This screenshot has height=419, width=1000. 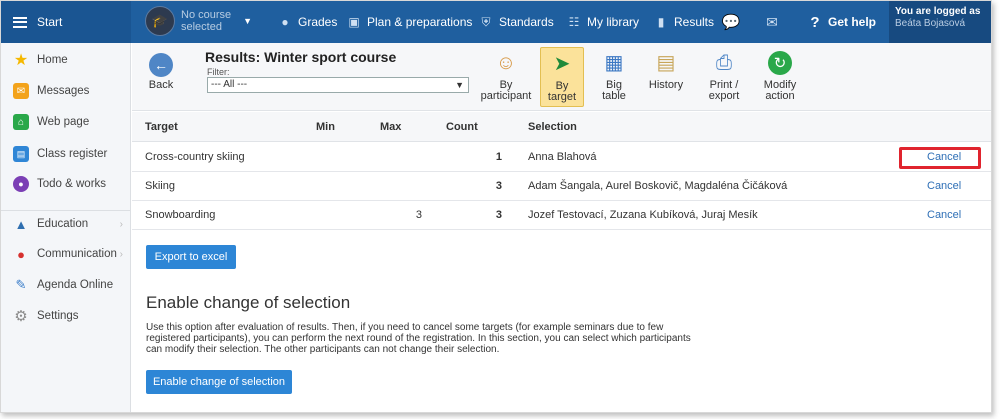 I want to click on gear-icon: ⚙, so click(x=21, y=316).